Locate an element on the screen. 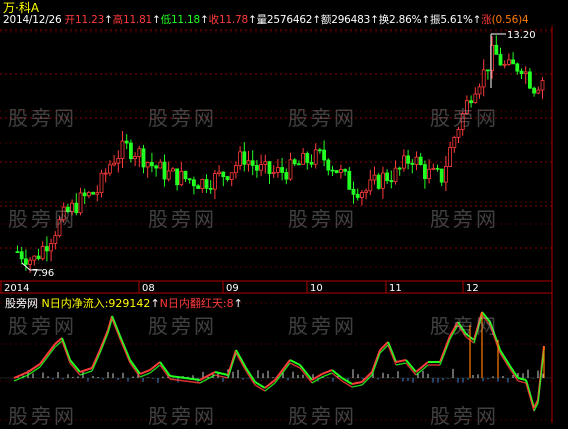 The width and height of the screenshot is (568, 429). volume-label: 量 is located at coordinates (262, 20).